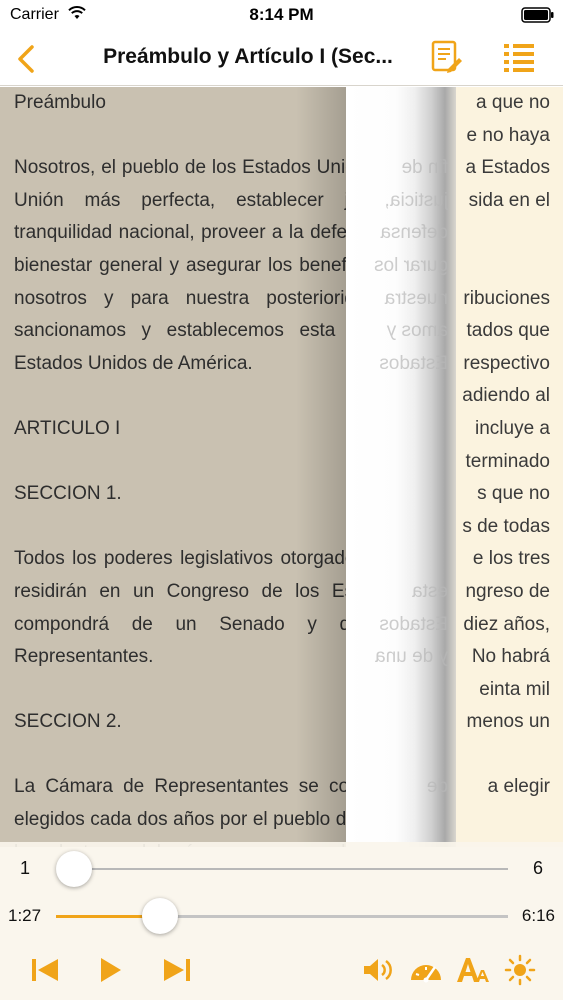 The height and width of the screenshot is (1000, 563). Describe the element at coordinates (509, 200) in the screenshot. I see `text-line: sida en el` at that location.